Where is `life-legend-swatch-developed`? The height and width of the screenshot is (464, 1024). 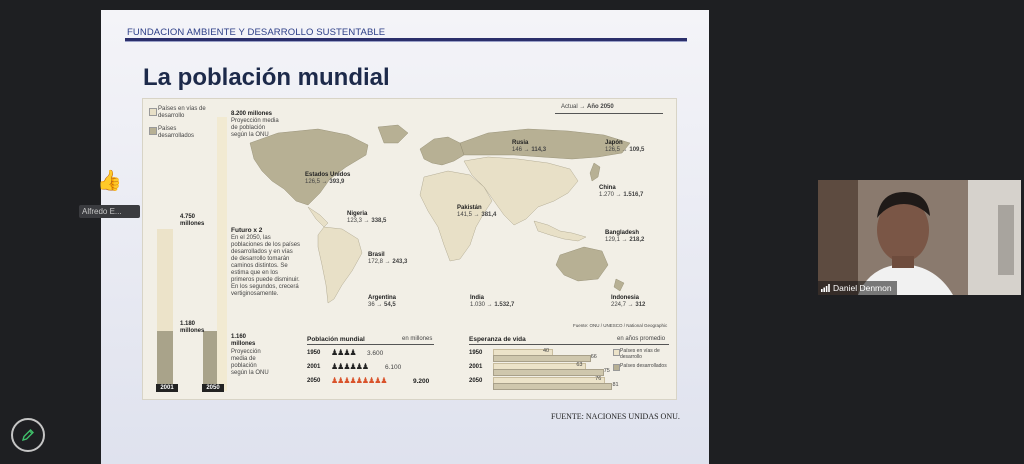 life-legend-swatch-developed is located at coordinates (616, 367).